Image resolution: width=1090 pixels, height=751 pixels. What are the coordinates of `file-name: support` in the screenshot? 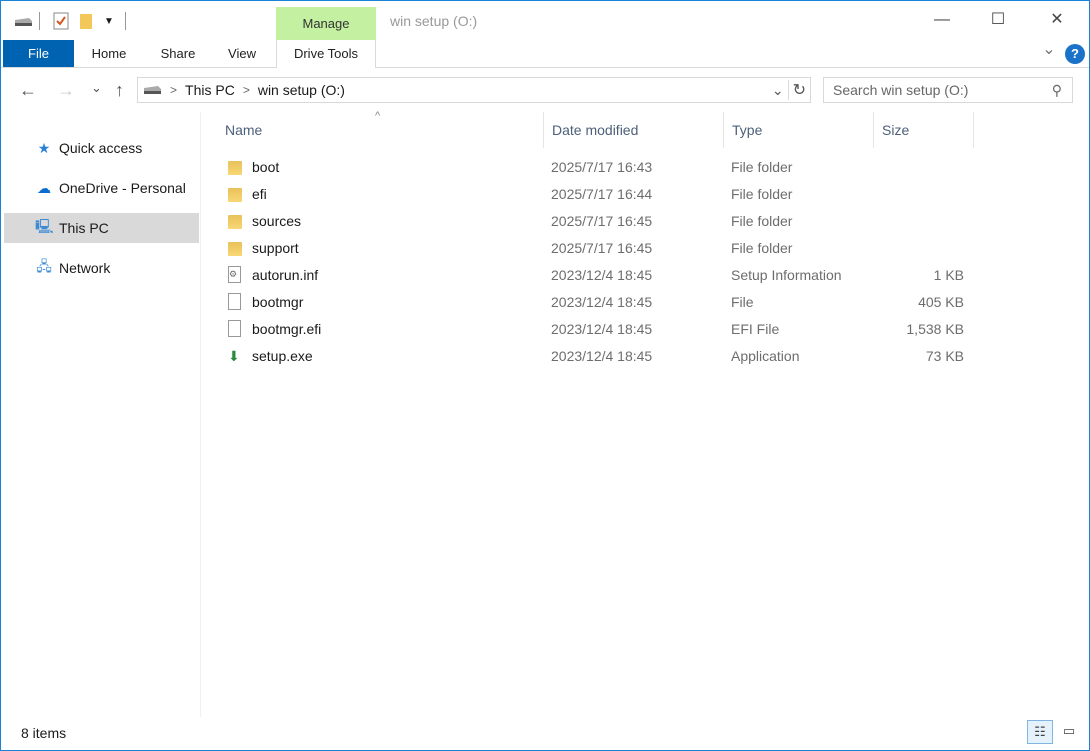 It's located at (275, 248).